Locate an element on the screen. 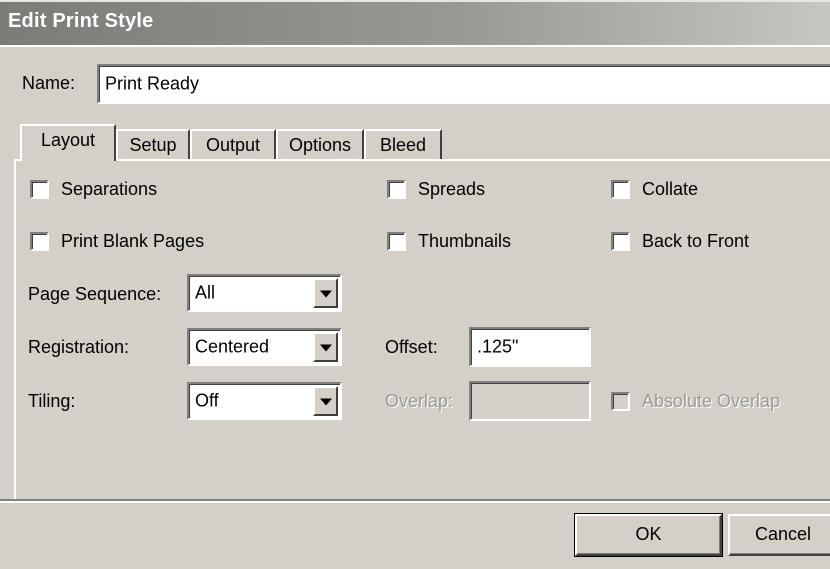 This screenshot has width=830, height=569. collate-checkbox: Collate is located at coordinates (654, 189).